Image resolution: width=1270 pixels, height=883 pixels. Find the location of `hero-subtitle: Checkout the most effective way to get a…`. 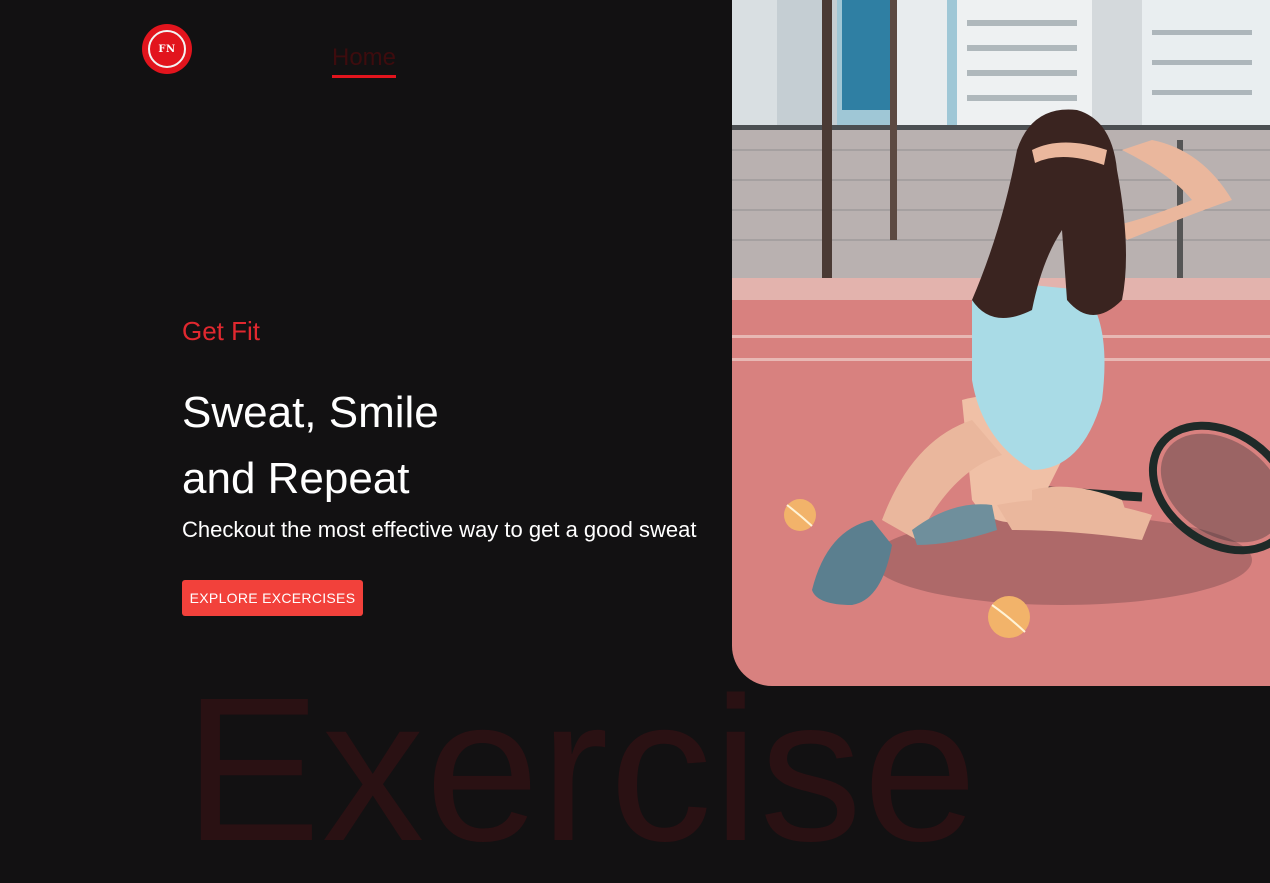

hero-subtitle: Checkout the most effective way to get a… is located at coordinates (439, 529).